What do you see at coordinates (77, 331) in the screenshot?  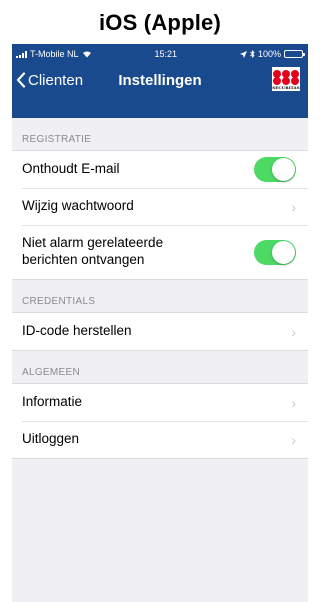 I see `reset-id-code-label: ID-code herstellen` at bounding box center [77, 331].